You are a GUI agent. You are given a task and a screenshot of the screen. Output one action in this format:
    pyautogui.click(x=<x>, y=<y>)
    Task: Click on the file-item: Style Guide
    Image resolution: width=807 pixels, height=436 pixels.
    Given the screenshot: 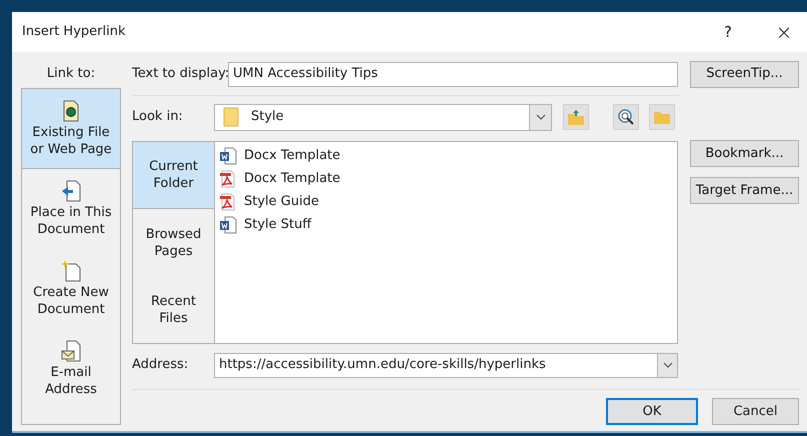 What is the action you would take?
    pyautogui.click(x=446, y=201)
    